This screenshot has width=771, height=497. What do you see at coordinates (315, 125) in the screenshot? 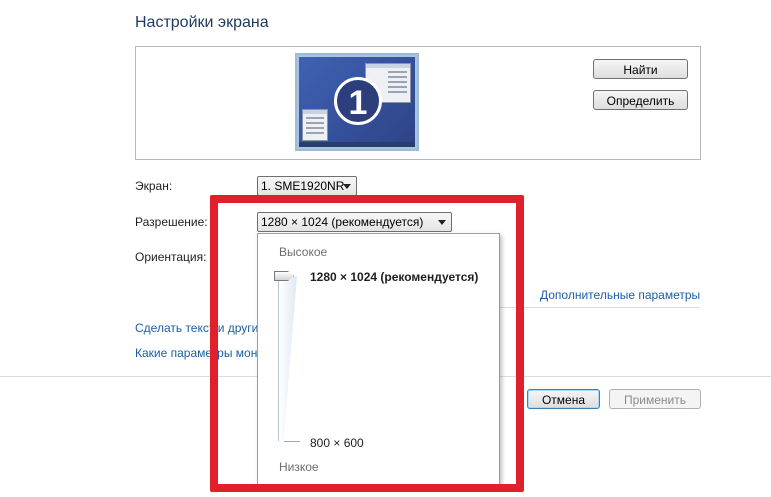
I see `mini-window-icon` at bounding box center [315, 125].